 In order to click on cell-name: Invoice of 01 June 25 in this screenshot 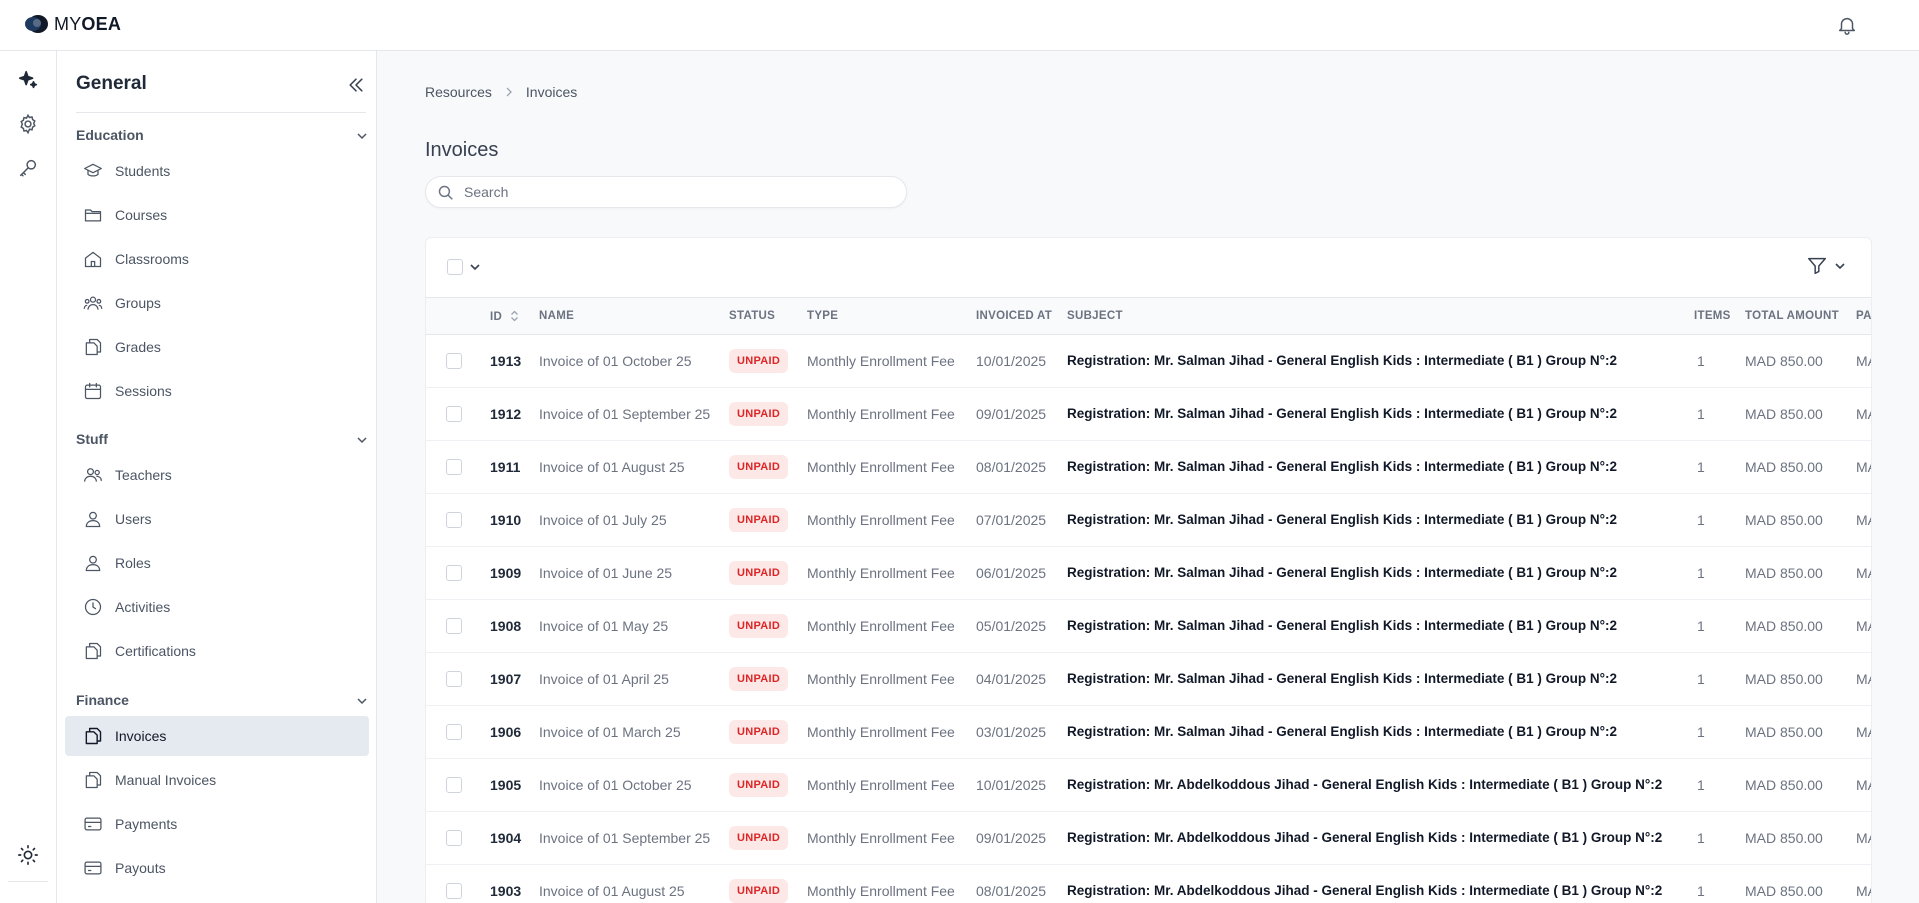, I will do `click(606, 573)`.